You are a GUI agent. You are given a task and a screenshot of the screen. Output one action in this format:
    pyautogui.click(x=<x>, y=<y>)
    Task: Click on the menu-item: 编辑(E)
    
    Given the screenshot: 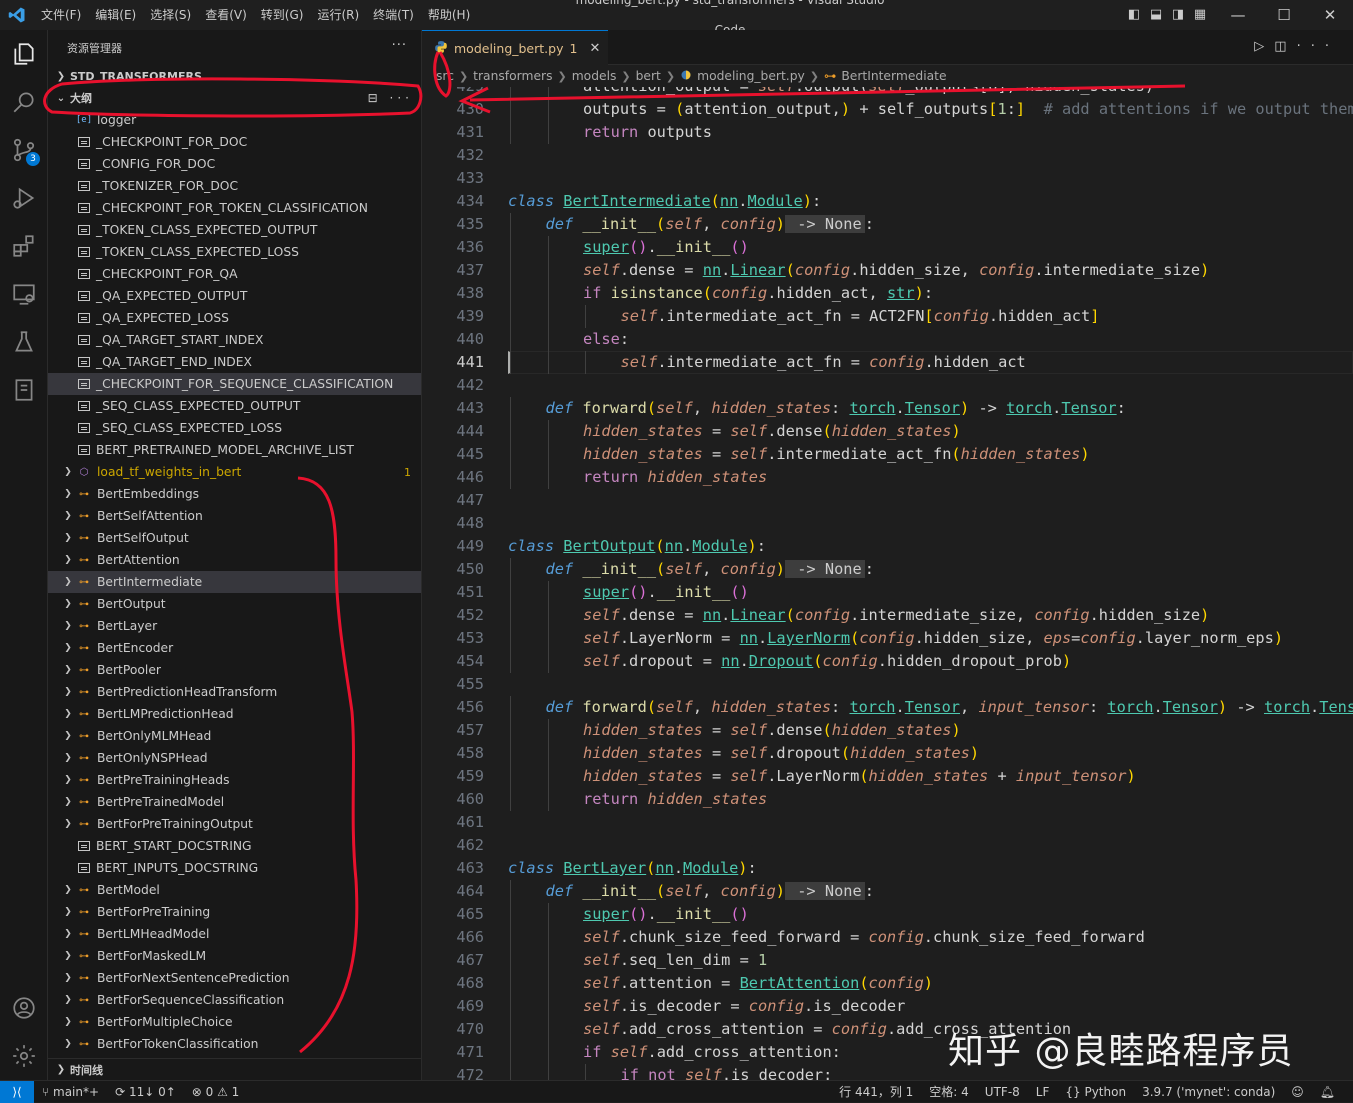 What is the action you would take?
    pyautogui.click(x=115, y=15)
    